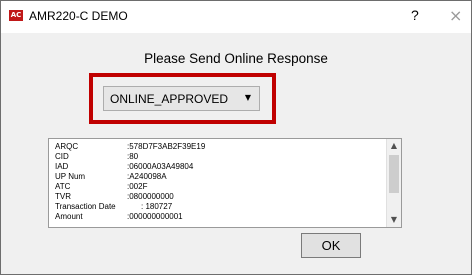  Describe the element at coordinates (137, 186) in the screenshot. I see `detail-value: :002F` at that location.